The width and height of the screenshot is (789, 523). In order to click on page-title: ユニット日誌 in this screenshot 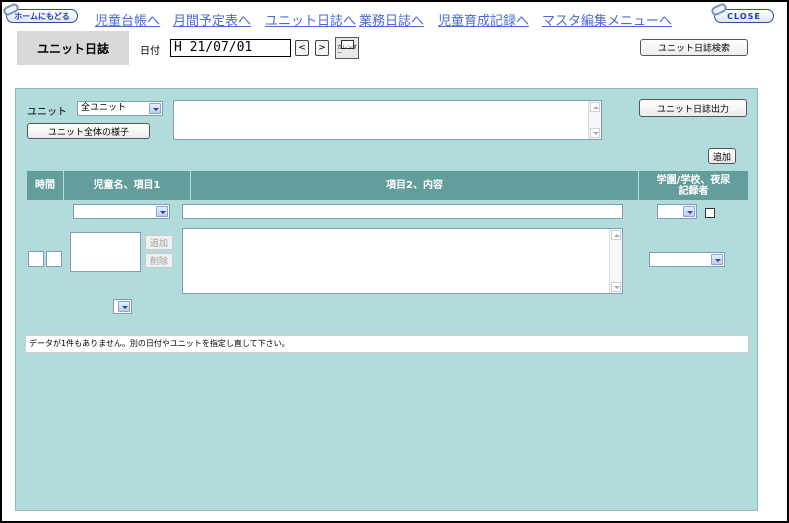, I will do `click(73, 48)`.